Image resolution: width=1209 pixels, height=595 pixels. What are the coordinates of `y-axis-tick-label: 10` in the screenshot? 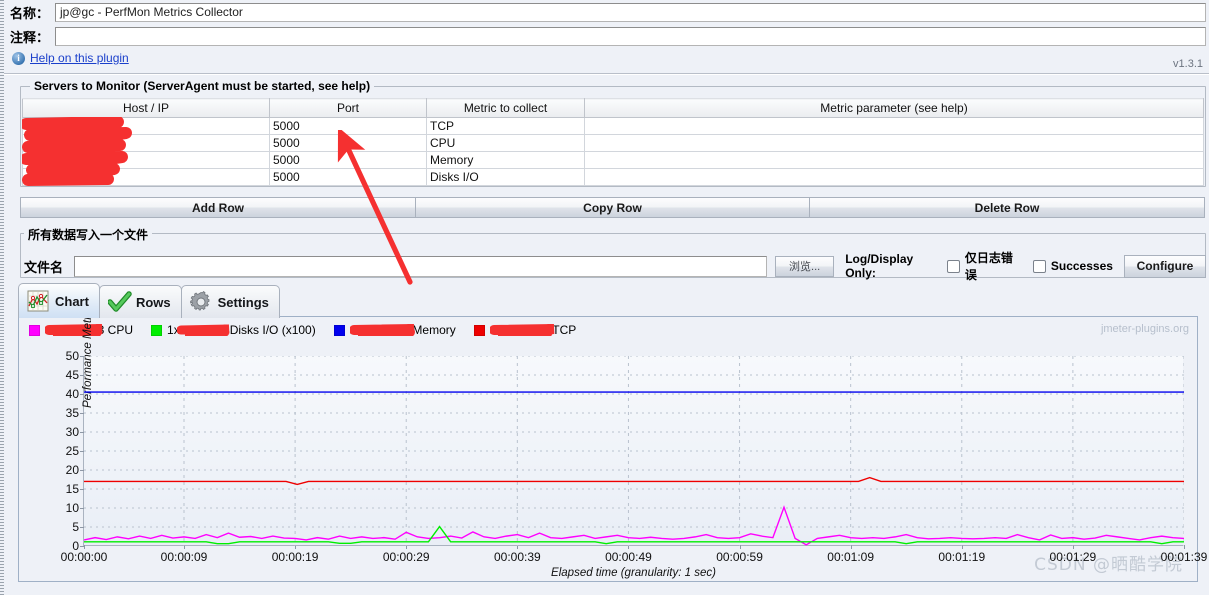 It's located at (72, 508).